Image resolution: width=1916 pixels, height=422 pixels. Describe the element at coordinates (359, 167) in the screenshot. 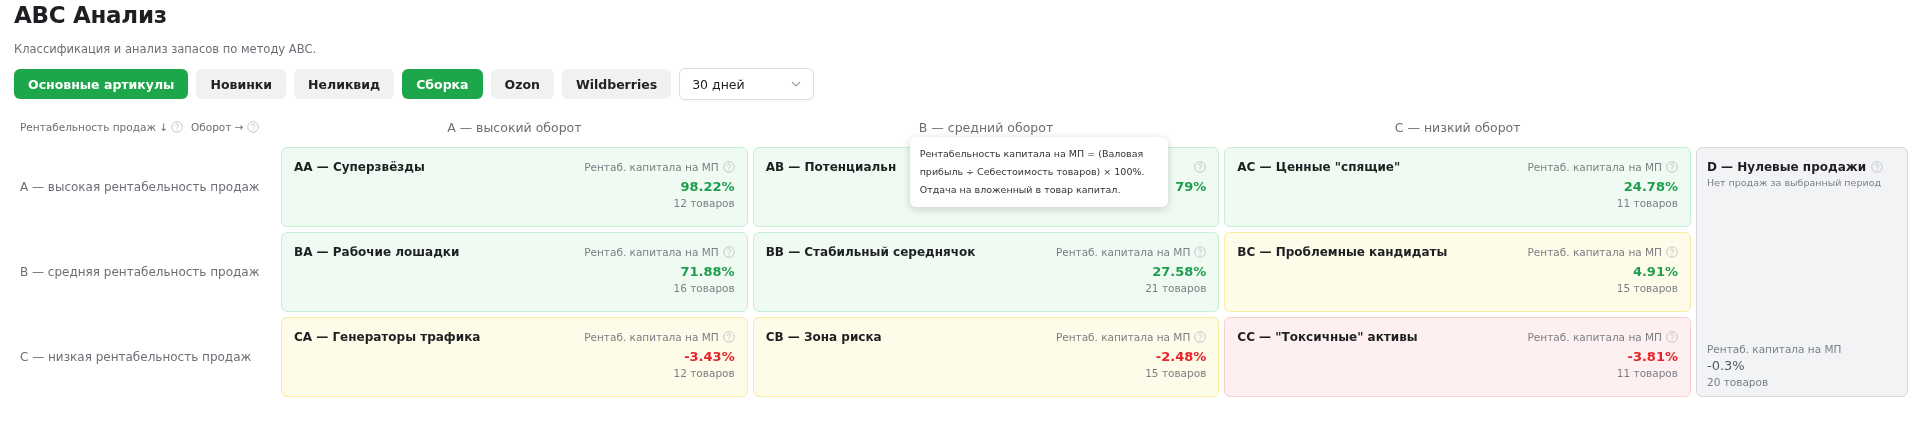

I see `card-title: АА — Суперзвёзды` at that location.